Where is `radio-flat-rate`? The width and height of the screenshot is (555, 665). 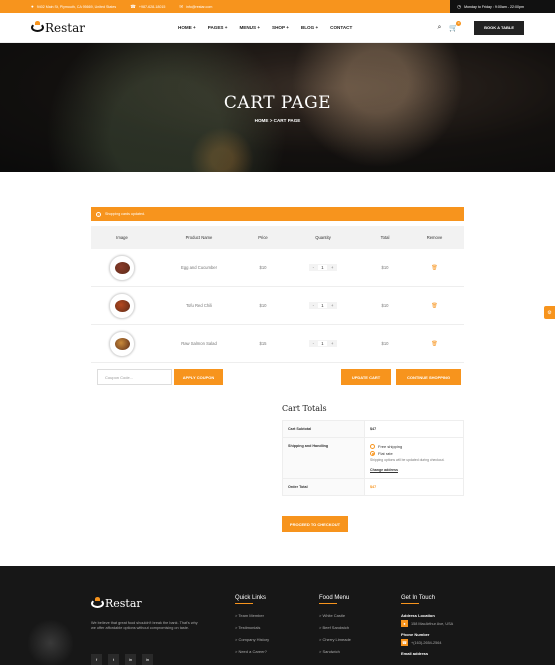
radio-flat-rate is located at coordinates (372, 453).